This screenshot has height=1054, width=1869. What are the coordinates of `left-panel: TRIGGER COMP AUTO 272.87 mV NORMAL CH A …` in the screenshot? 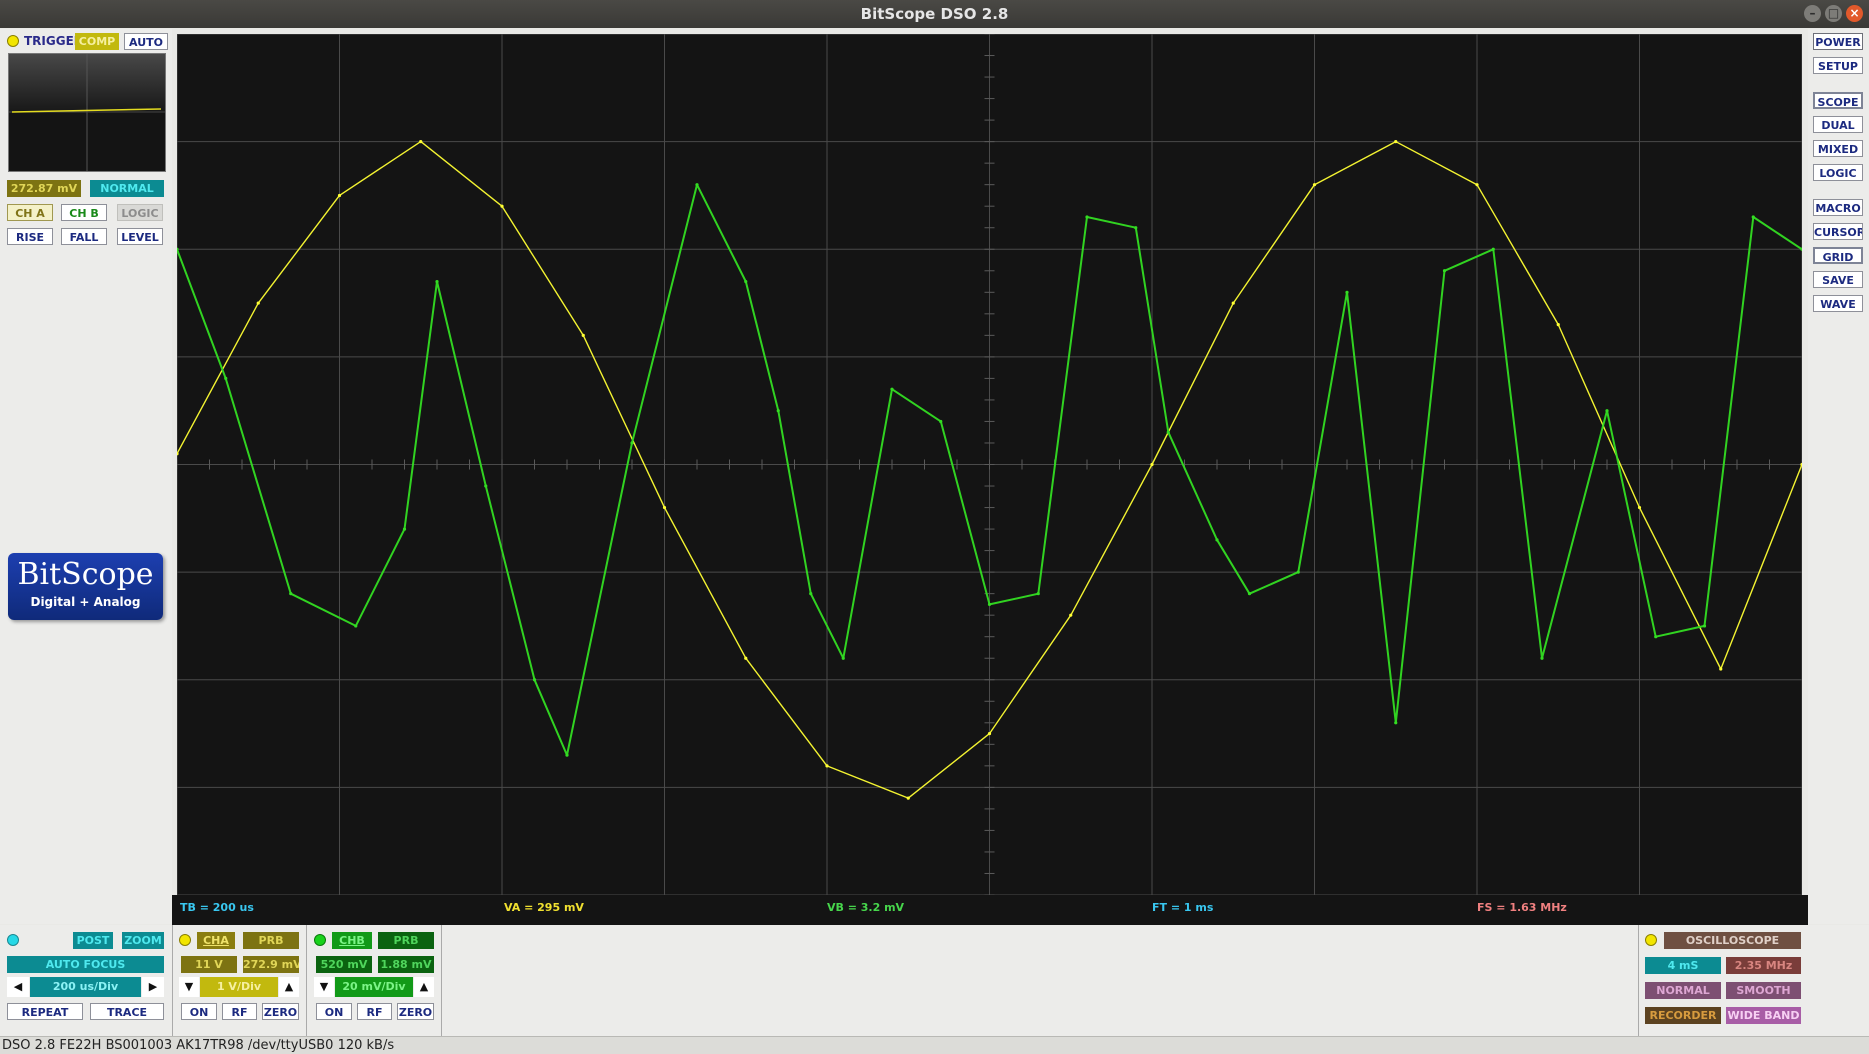 It's located at (86, 476).